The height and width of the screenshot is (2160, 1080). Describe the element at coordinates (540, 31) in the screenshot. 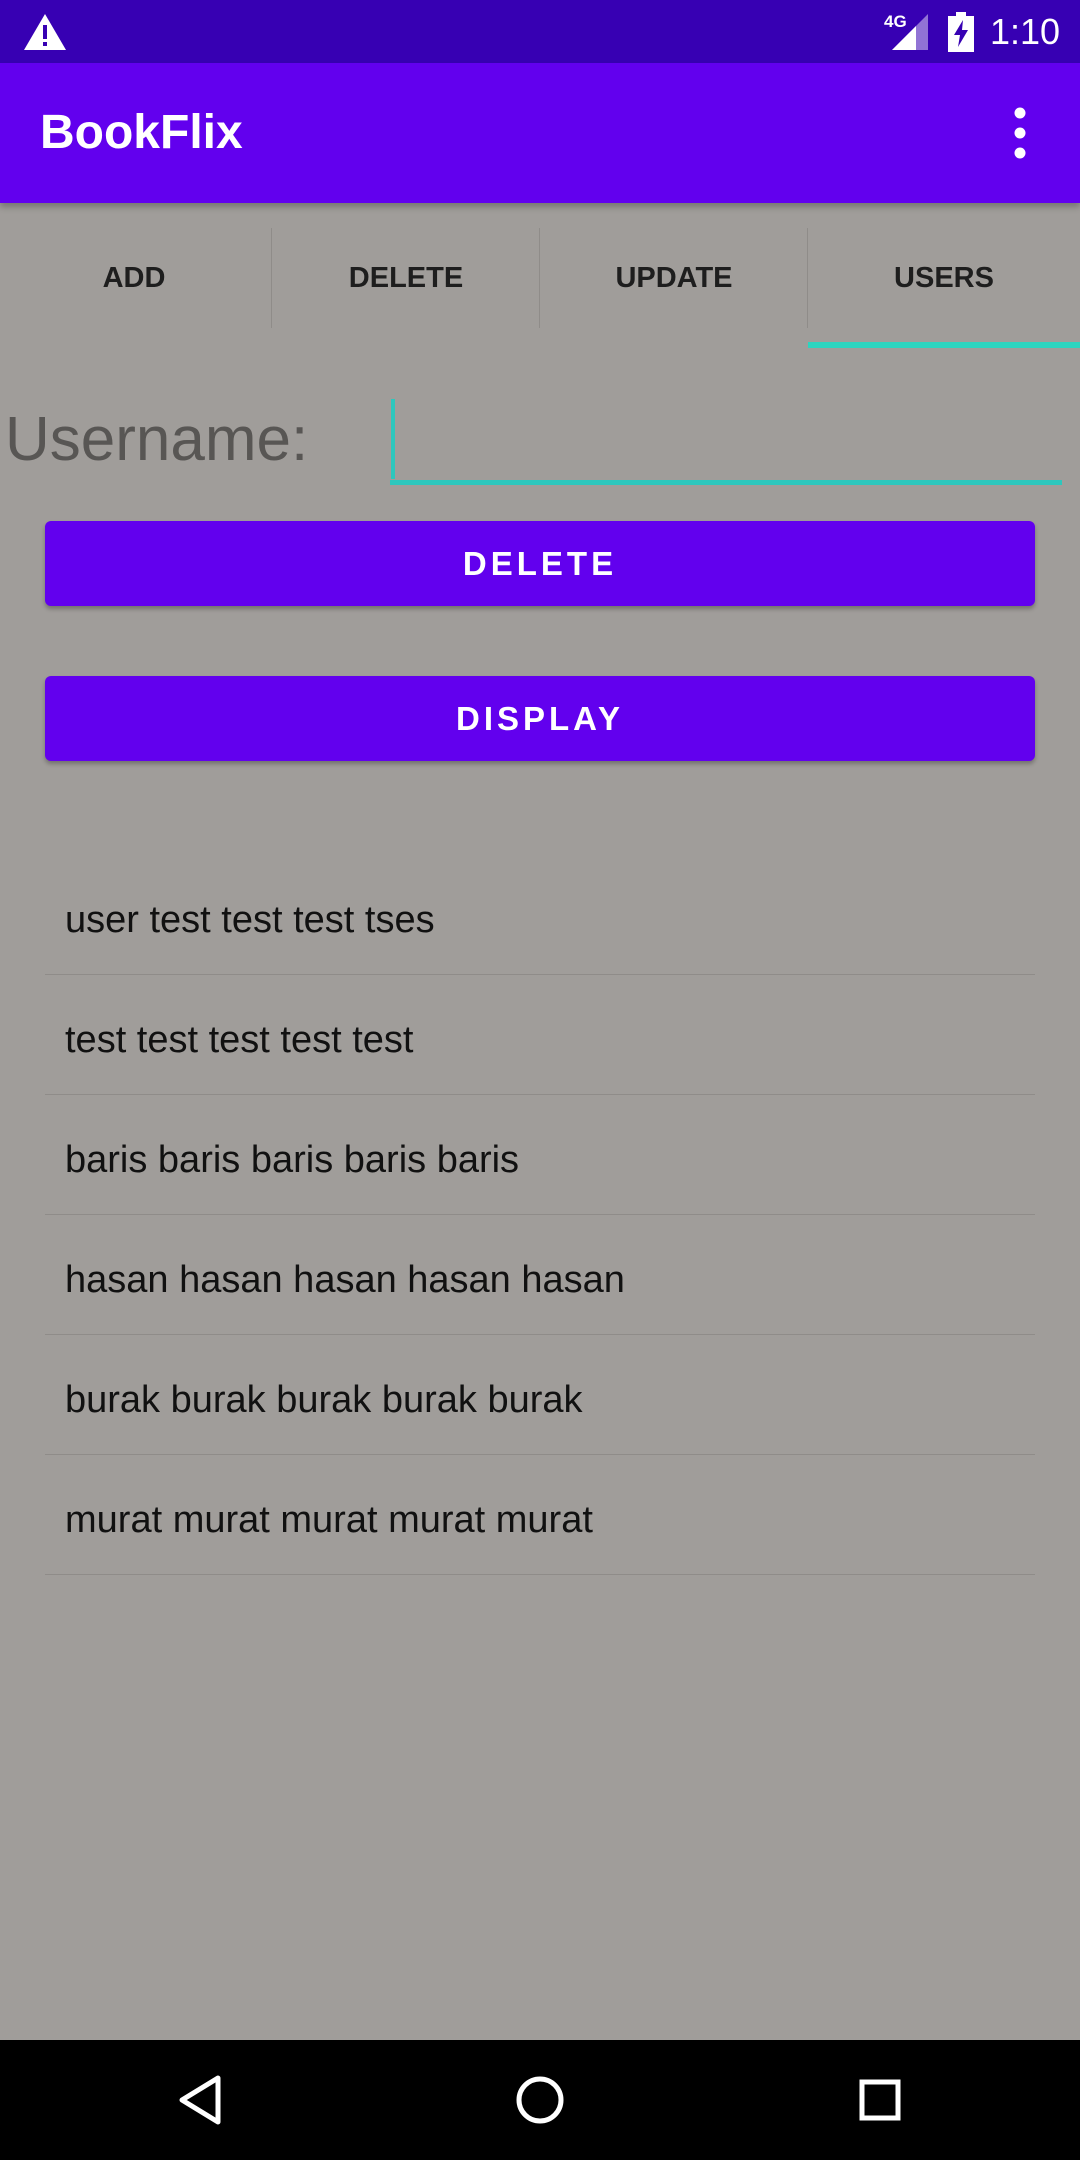

I see `status-bar: 4G 1:10` at that location.